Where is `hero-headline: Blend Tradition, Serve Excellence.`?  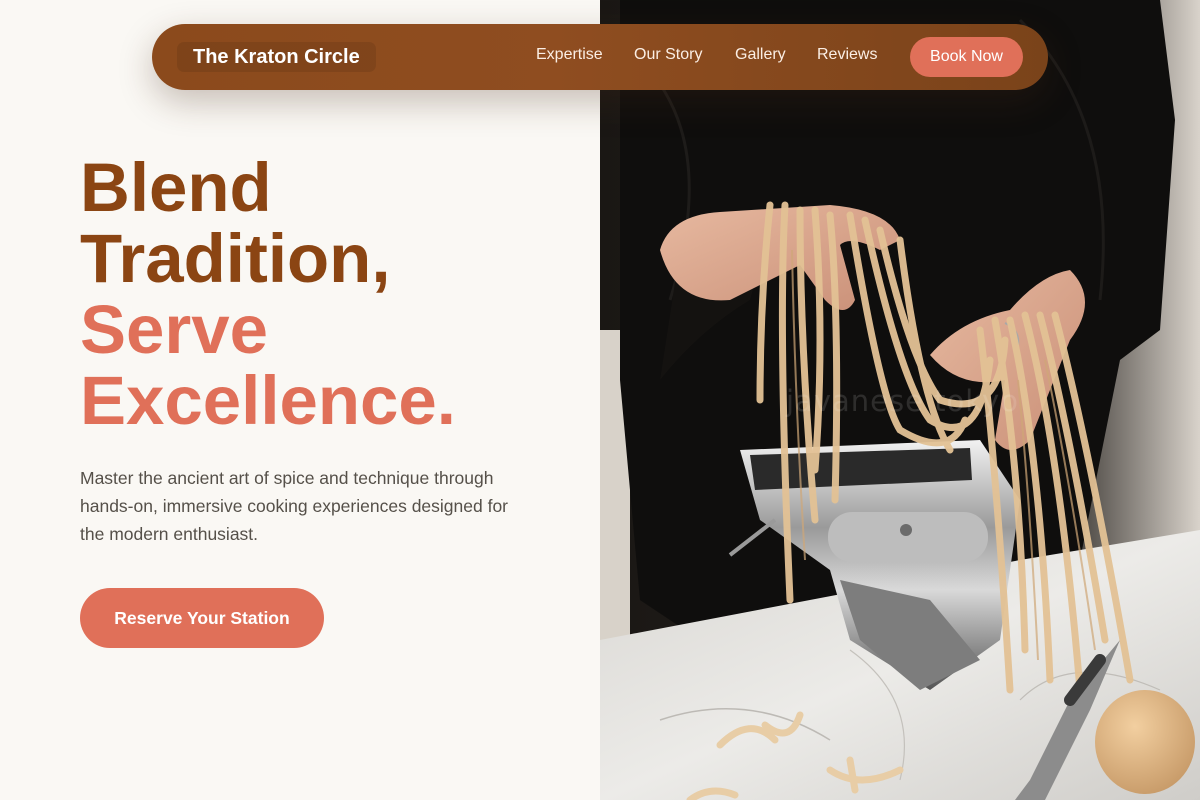 hero-headline: Blend Tradition, Serve Excellence. is located at coordinates (330, 294).